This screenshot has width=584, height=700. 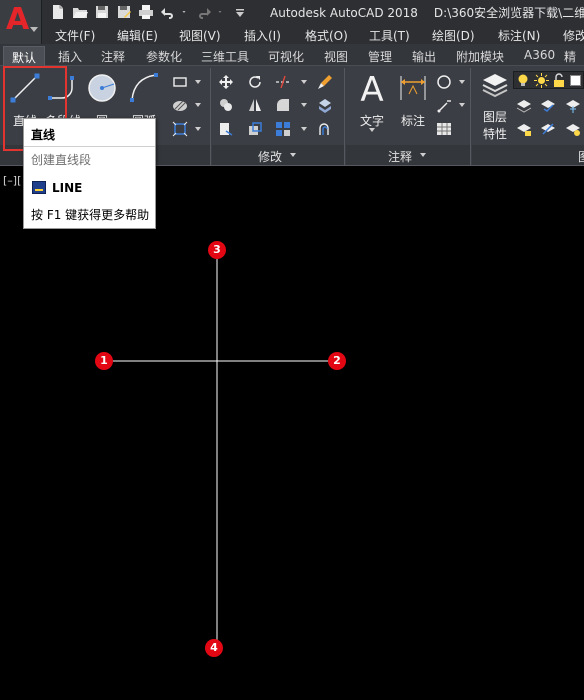 I want to click on text-button-label: 文字, so click(x=371, y=121).